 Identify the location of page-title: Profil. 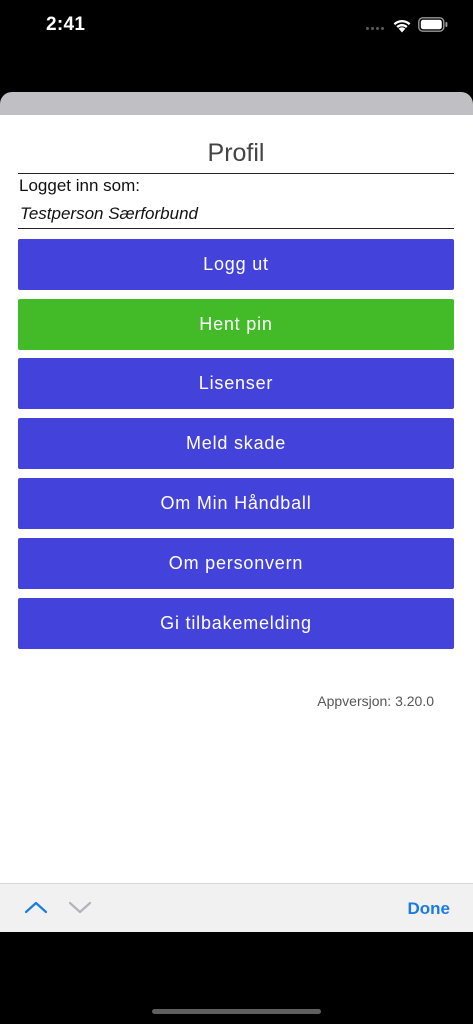
(236, 156).